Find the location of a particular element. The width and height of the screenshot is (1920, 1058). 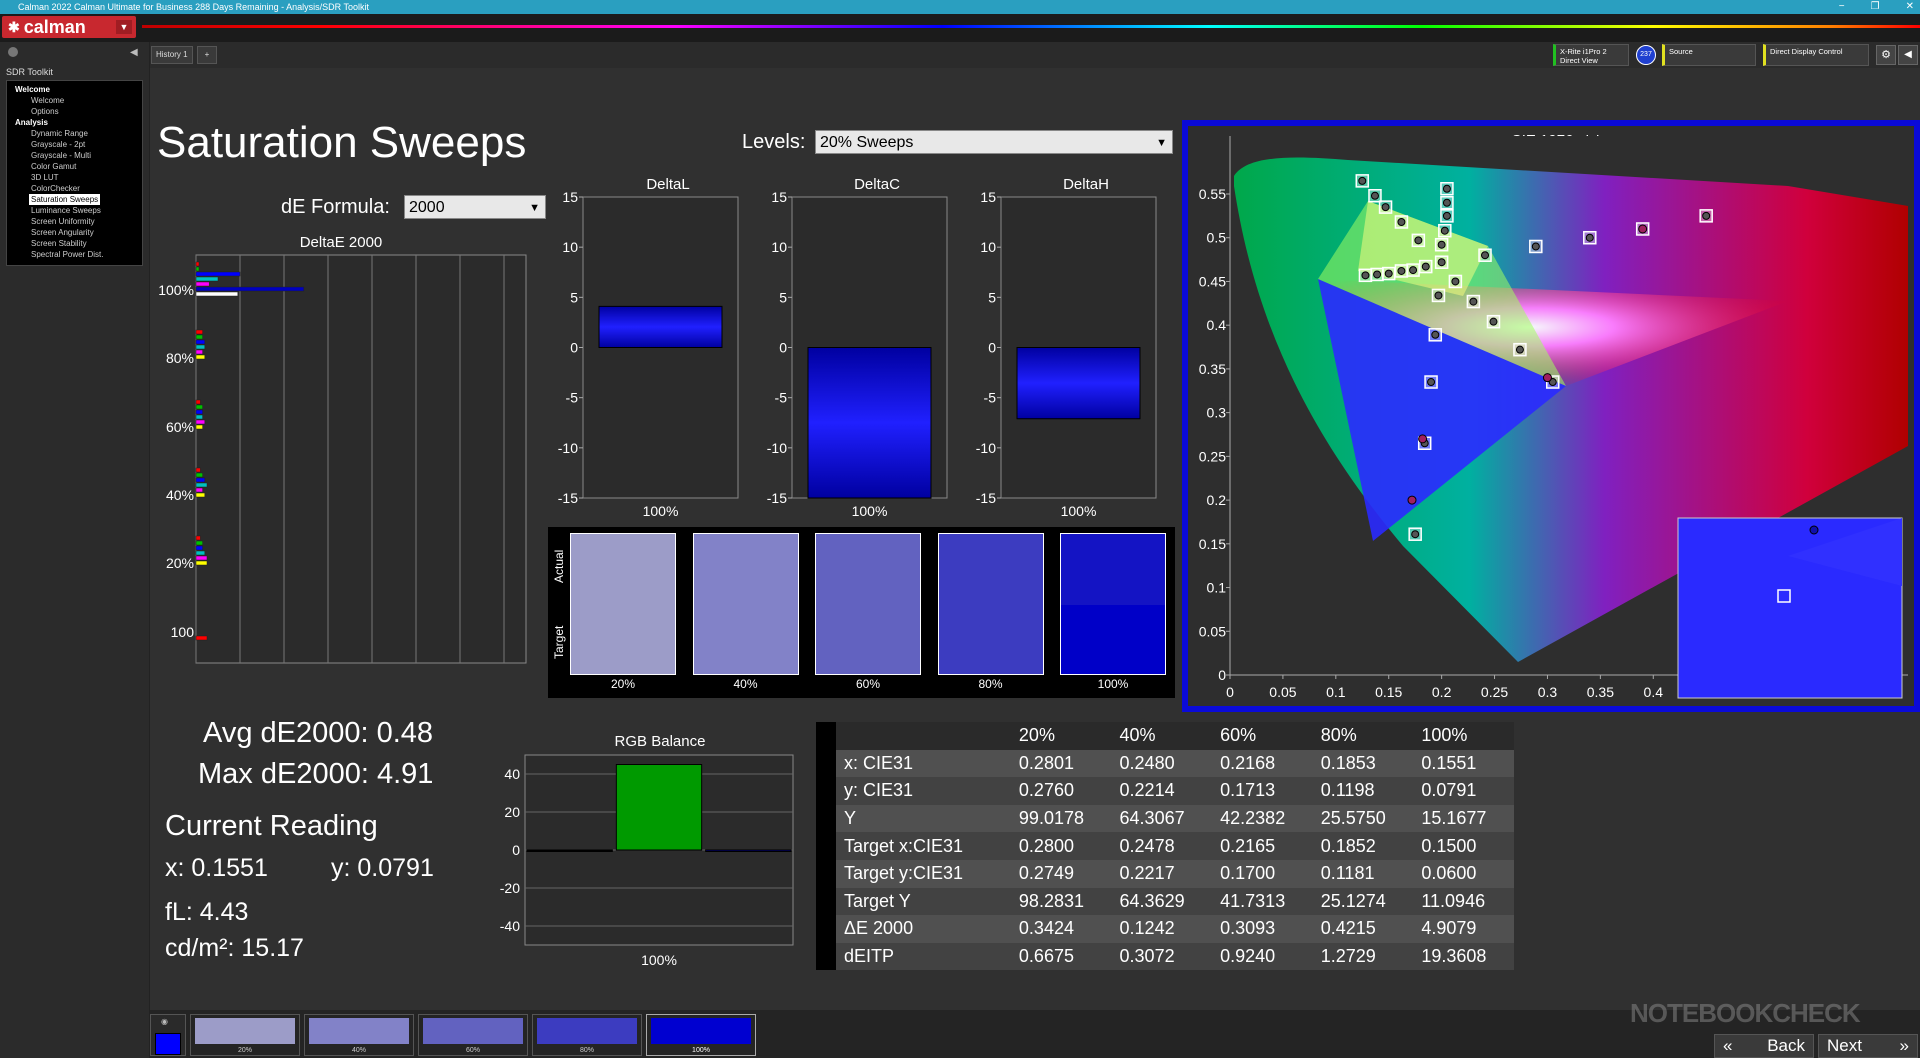

table-cell: 19.3608 is located at coordinates (1463, 956).